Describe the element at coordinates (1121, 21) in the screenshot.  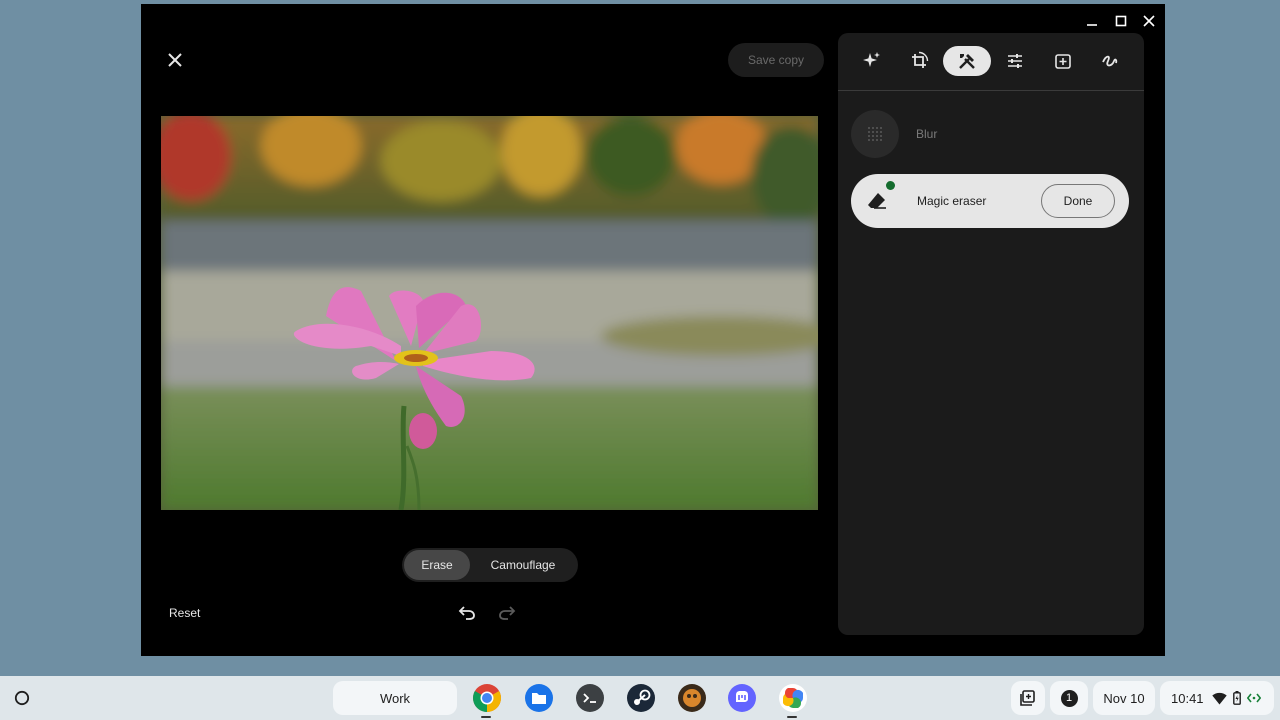
I see `maximize-icon` at that location.